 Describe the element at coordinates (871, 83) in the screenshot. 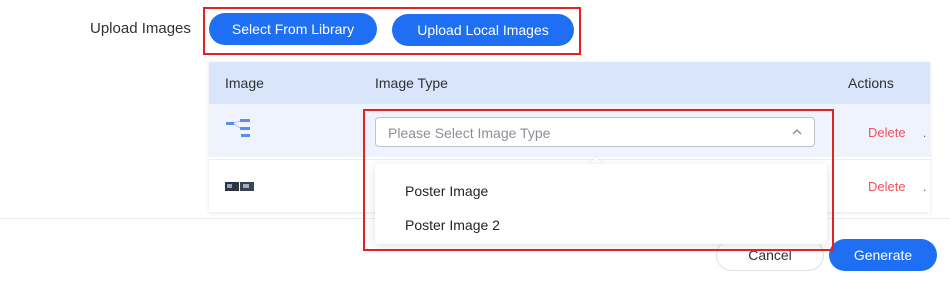

I see `column-header-actions: Actions` at that location.